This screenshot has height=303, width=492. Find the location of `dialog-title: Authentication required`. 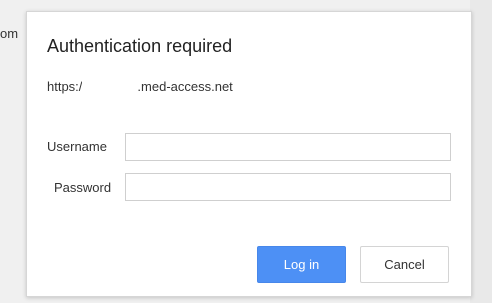

dialog-title: Authentication required is located at coordinates (140, 46).